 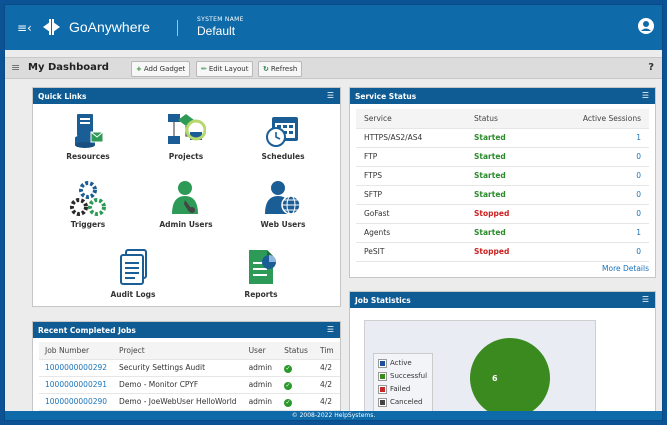 What do you see at coordinates (411, 157) in the screenshot?
I see `service-name: FTP` at bounding box center [411, 157].